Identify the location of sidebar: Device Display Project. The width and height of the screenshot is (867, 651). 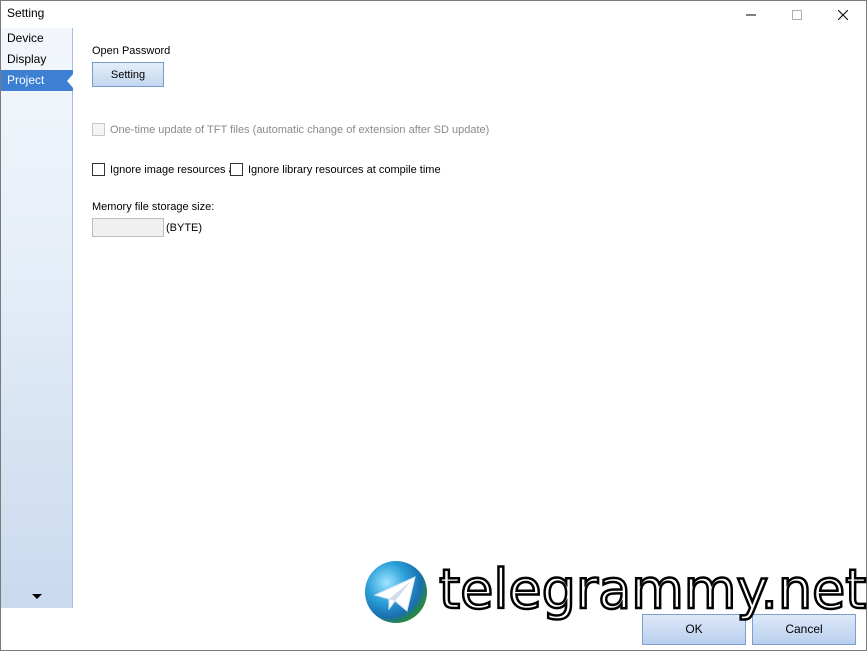
(37, 318).